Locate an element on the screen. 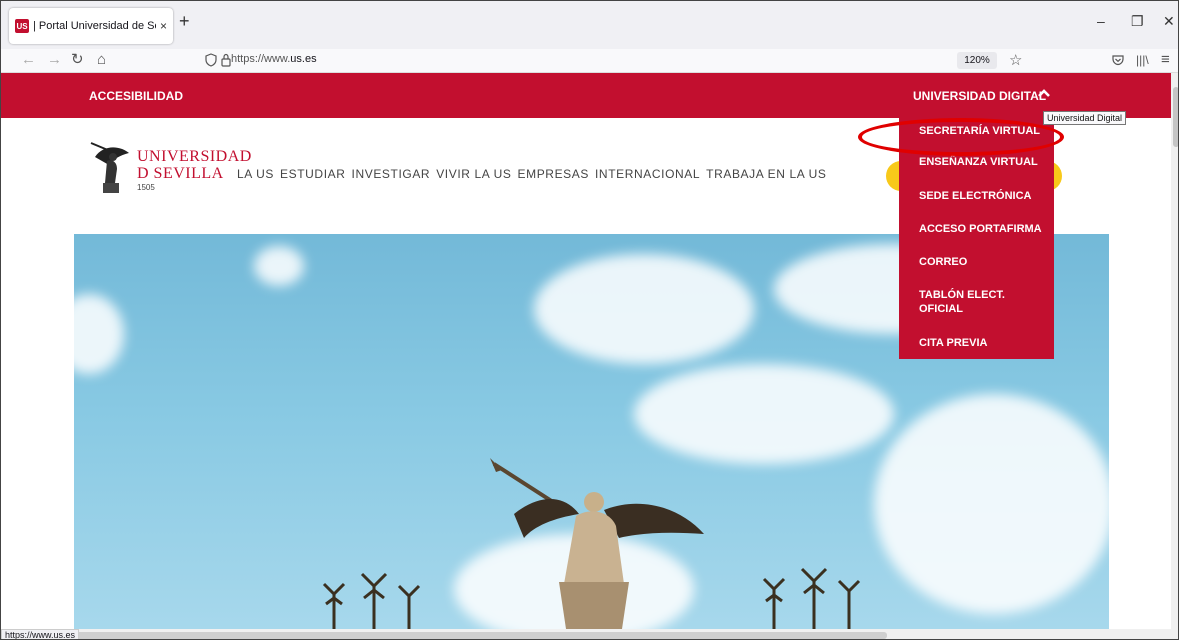 Image resolution: width=1179 pixels, height=640 pixels. library-icon: |||\ is located at coordinates (1142, 60).